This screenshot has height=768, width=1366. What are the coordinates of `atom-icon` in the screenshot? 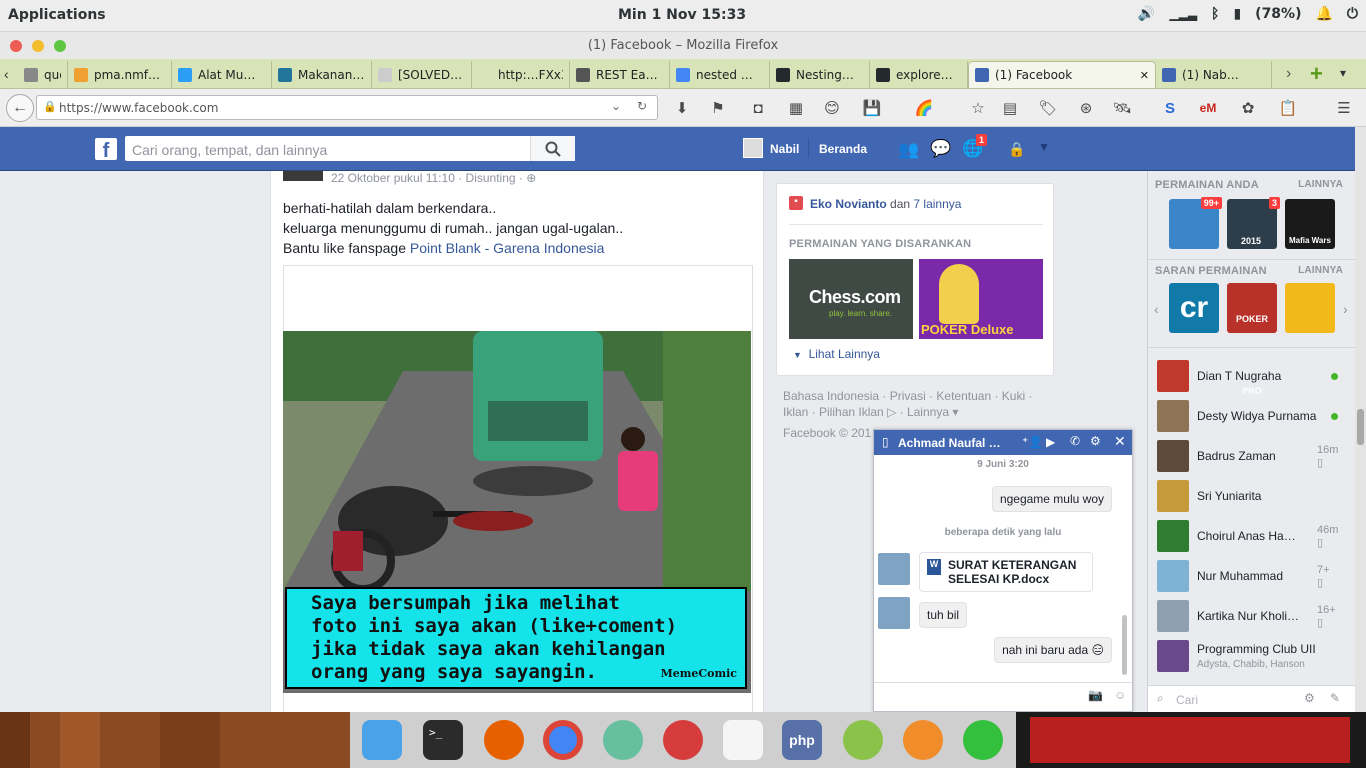 It's located at (623, 740).